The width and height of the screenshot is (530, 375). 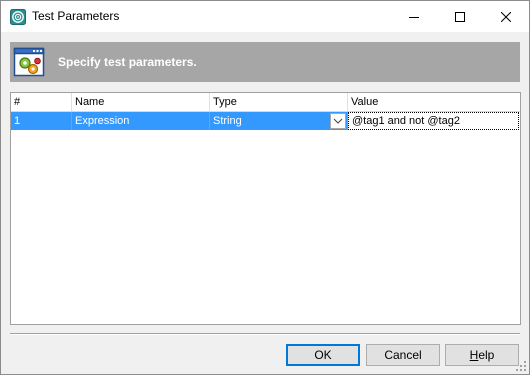 I want to click on header-banner: Specify test parameters., so click(x=265, y=62).